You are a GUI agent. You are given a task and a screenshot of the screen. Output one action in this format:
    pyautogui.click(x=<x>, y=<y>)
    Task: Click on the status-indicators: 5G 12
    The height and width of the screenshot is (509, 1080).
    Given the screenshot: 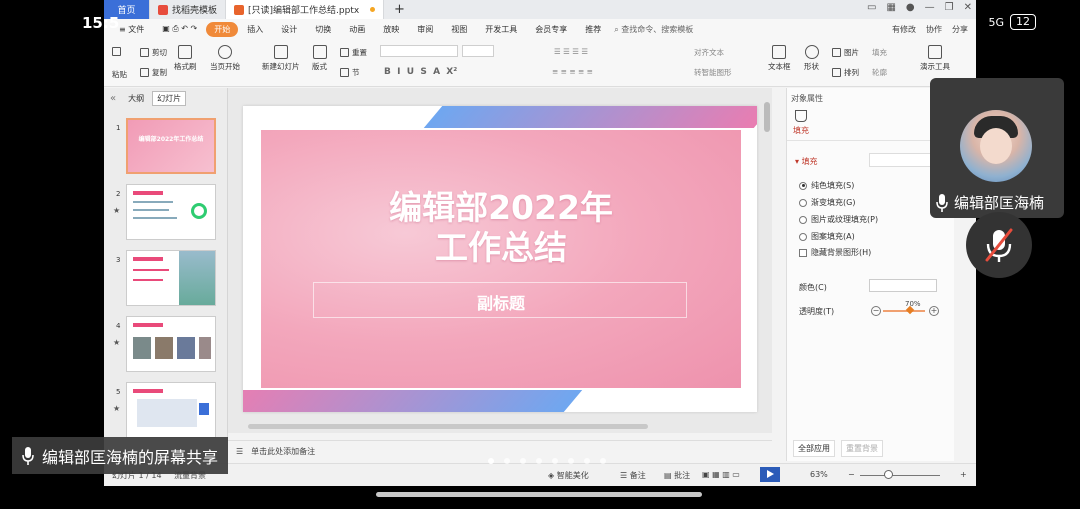 What is the action you would take?
    pyautogui.click(x=1012, y=22)
    